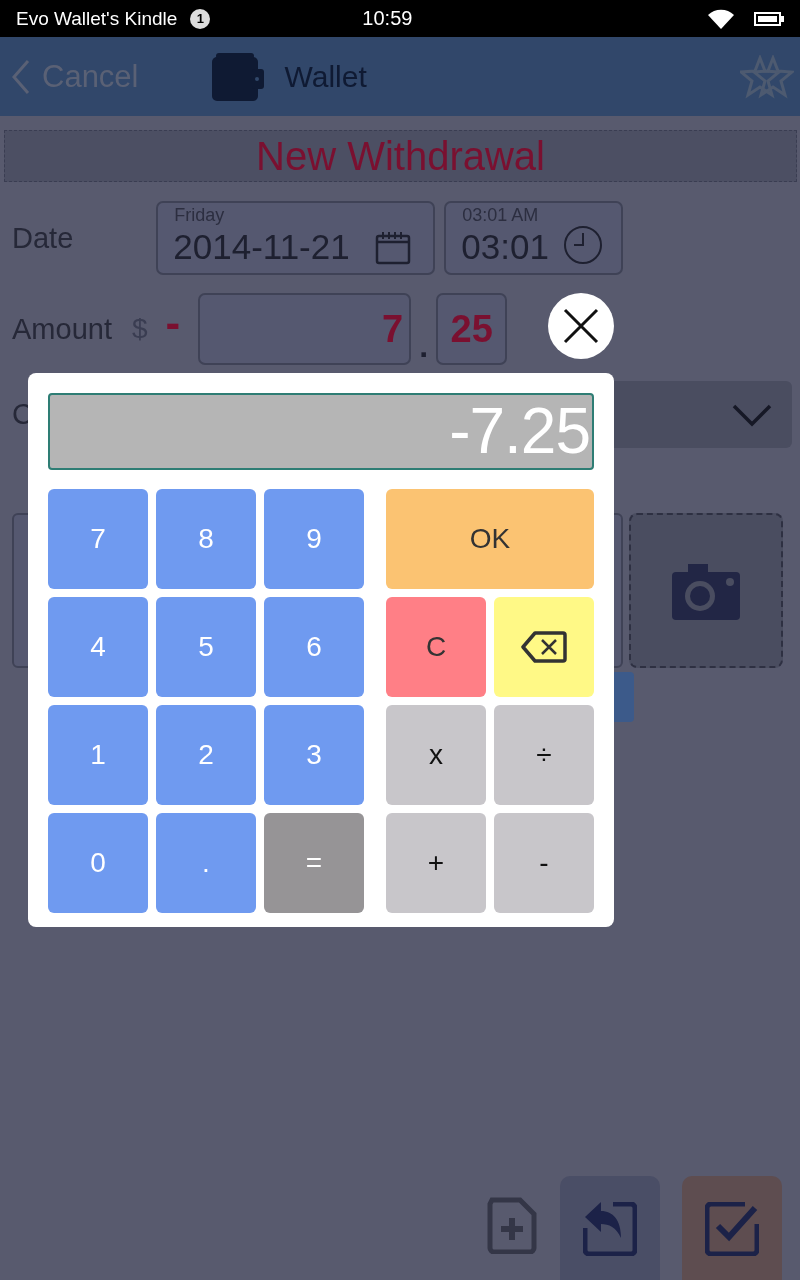 The height and width of the screenshot is (1280, 800). I want to click on photo-button, so click(706, 590).